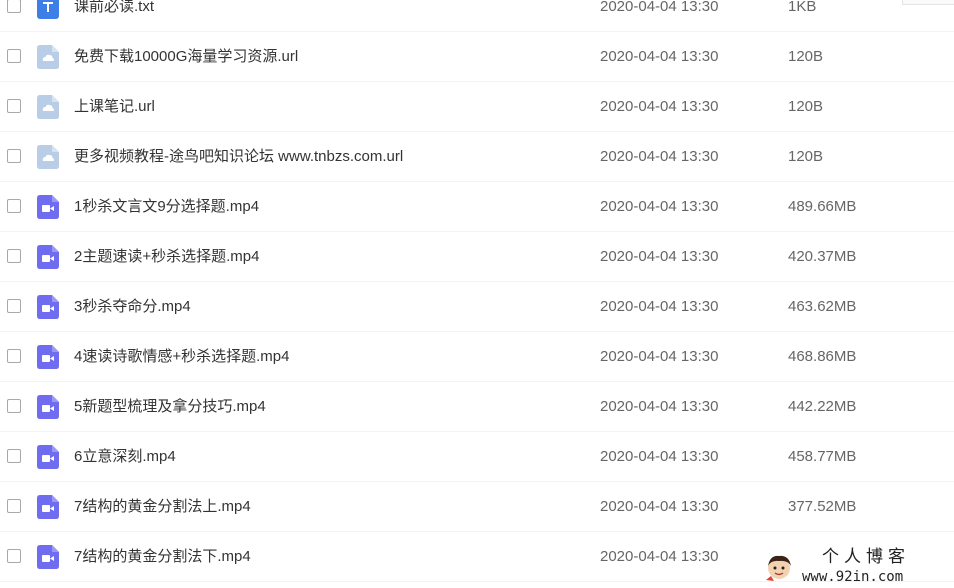  Describe the element at coordinates (186, 57) in the screenshot. I see `file-name: 免费下载10000G海量学习资源.url` at that location.